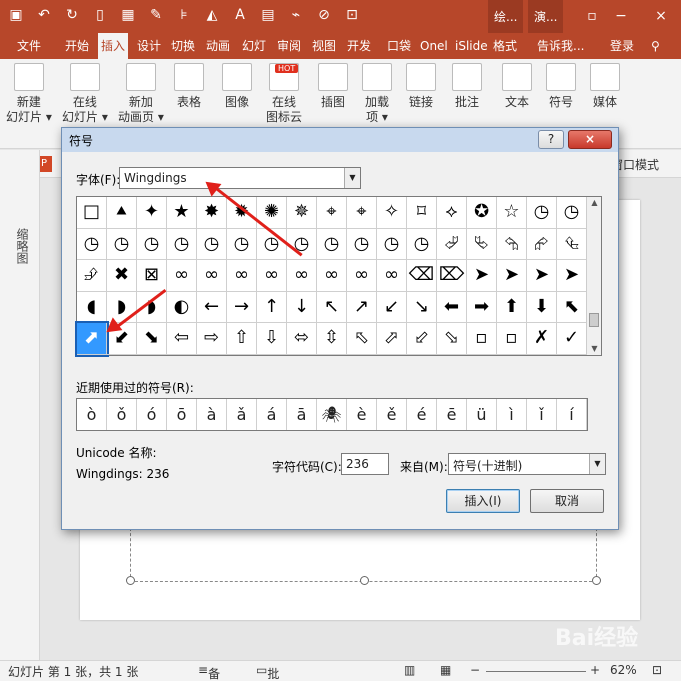 Image resolution: width=681 pixels, height=681 pixels. What do you see at coordinates (623, 670) in the screenshot?
I see `zoom-level: 62%` at bounding box center [623, 670].